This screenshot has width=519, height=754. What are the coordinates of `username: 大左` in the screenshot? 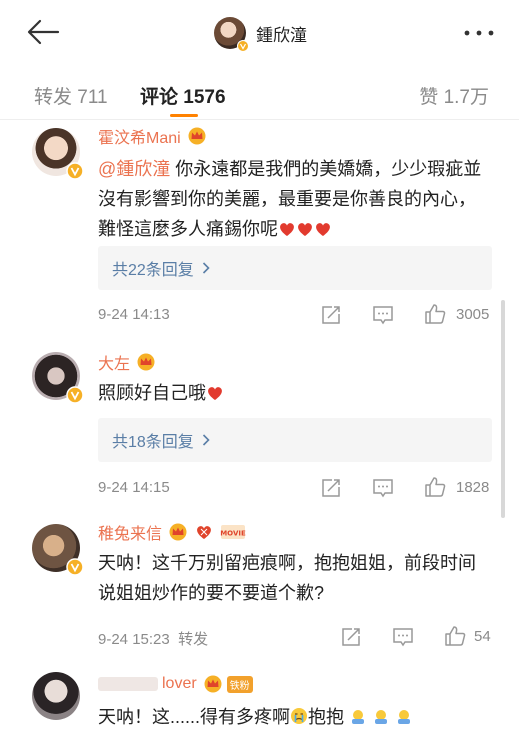 It's located at (114, 362).